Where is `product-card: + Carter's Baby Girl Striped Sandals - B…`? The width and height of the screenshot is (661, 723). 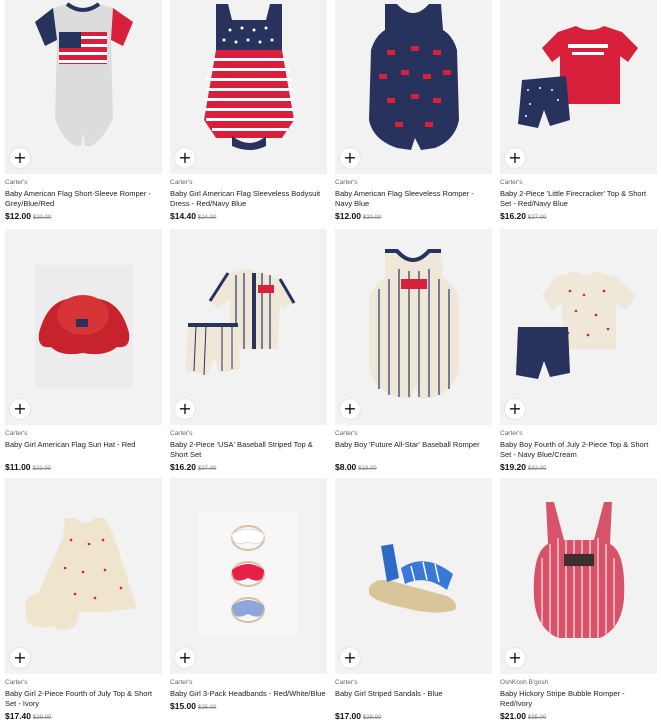
product-card: + Carter's Baby Girl Striped Sandals - B… is located at coordinates (413, 599).